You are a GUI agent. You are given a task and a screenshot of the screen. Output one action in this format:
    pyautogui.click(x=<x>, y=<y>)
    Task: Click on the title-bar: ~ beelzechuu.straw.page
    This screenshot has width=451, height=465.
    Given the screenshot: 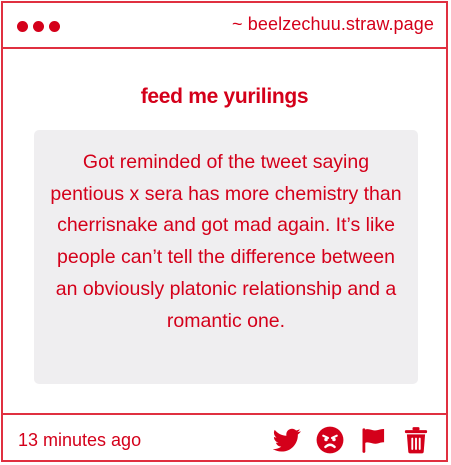 What is the action you would take?
    pyautogui.click(x=224, y=26)
    